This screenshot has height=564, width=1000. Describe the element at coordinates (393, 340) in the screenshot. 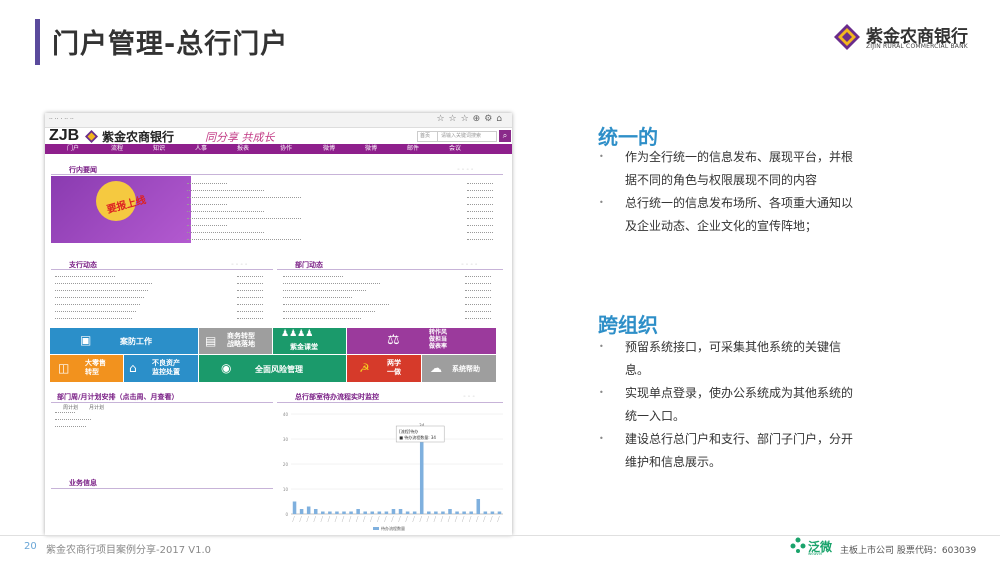

I see `scales-icon: ⚖` at that location.